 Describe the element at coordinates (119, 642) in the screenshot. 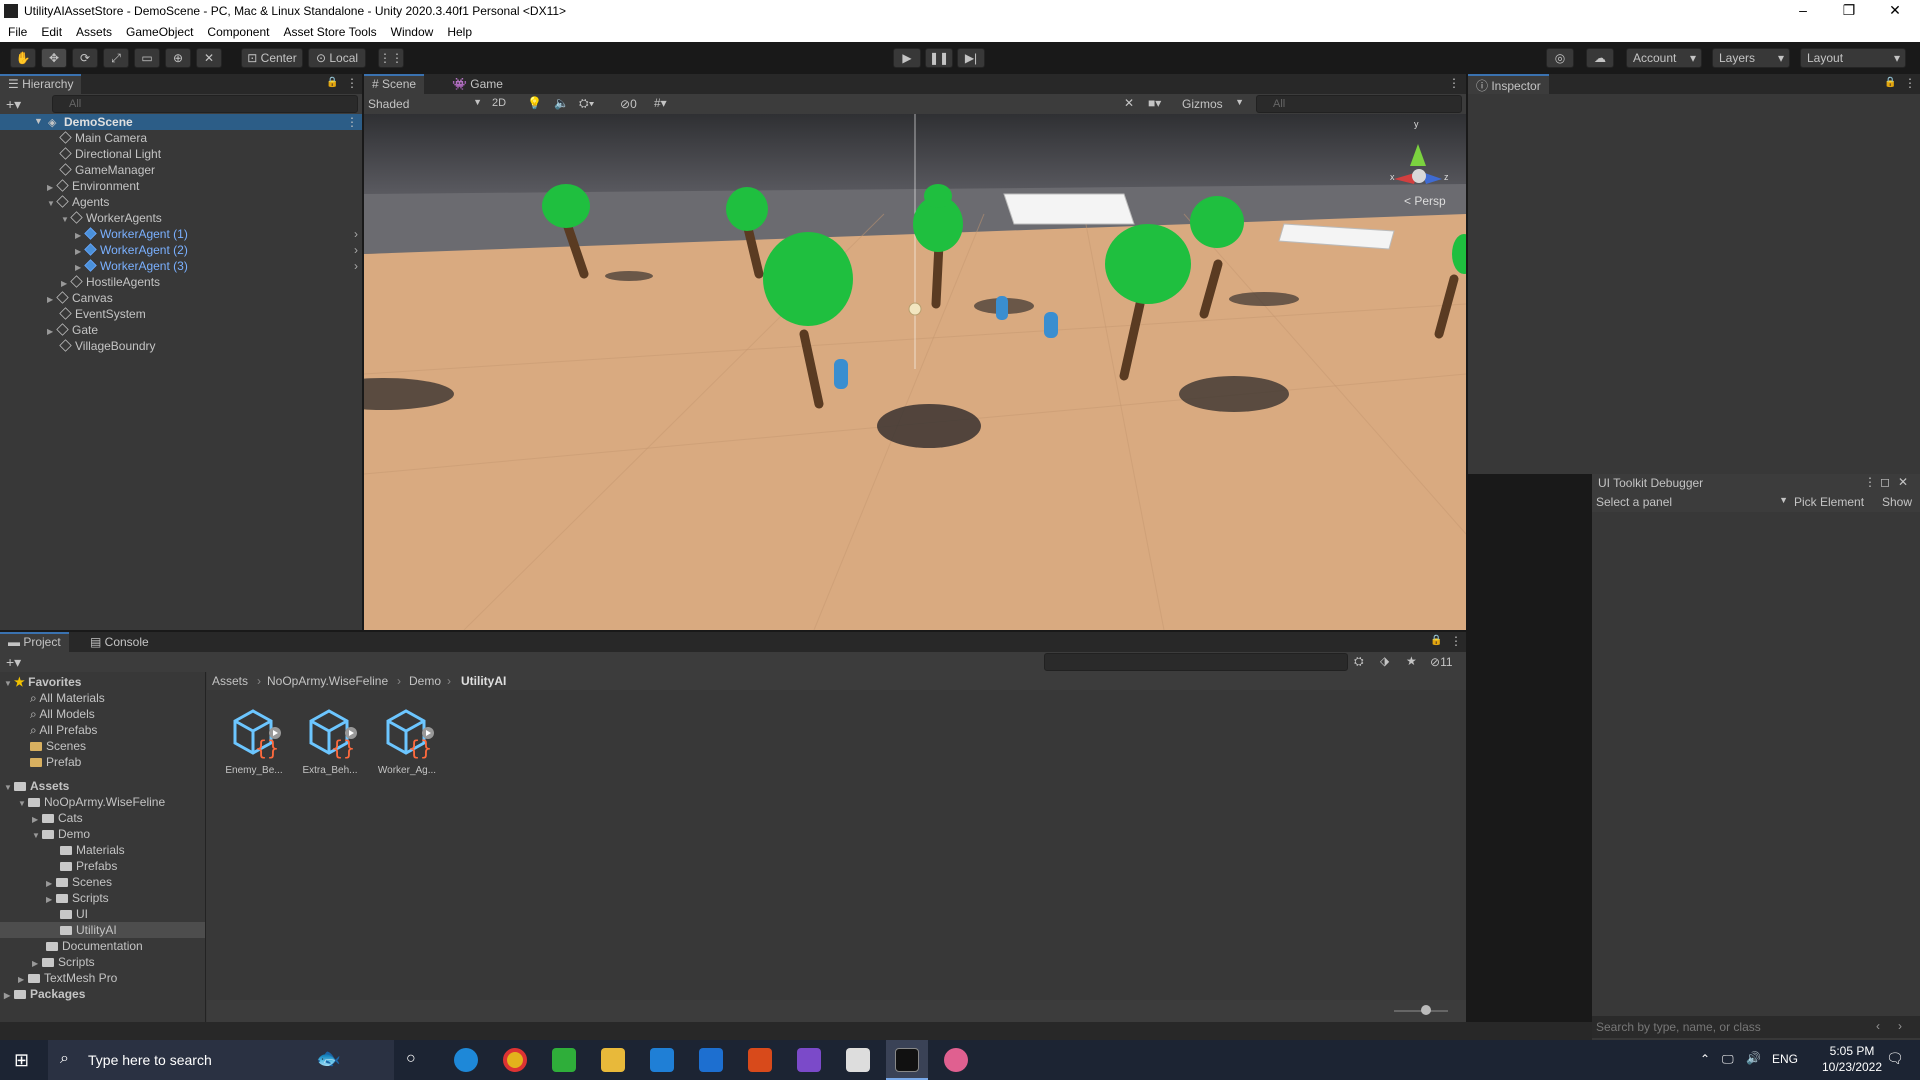

I see `tab-console: ▤ Console` at that location.